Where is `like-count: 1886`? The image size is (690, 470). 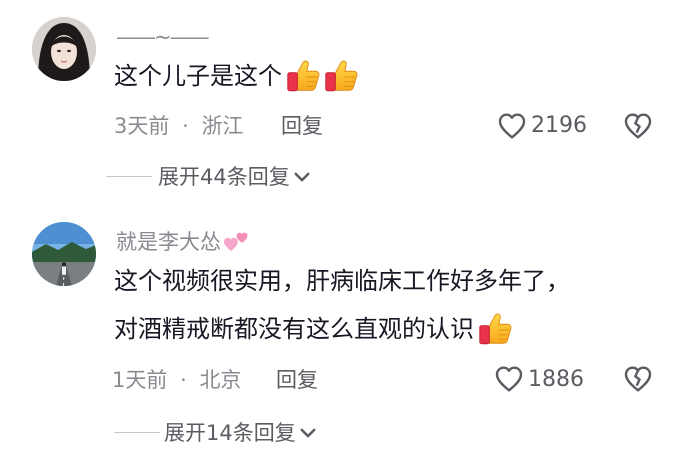
like-count: 1886 is located at coordinates (556, 379).